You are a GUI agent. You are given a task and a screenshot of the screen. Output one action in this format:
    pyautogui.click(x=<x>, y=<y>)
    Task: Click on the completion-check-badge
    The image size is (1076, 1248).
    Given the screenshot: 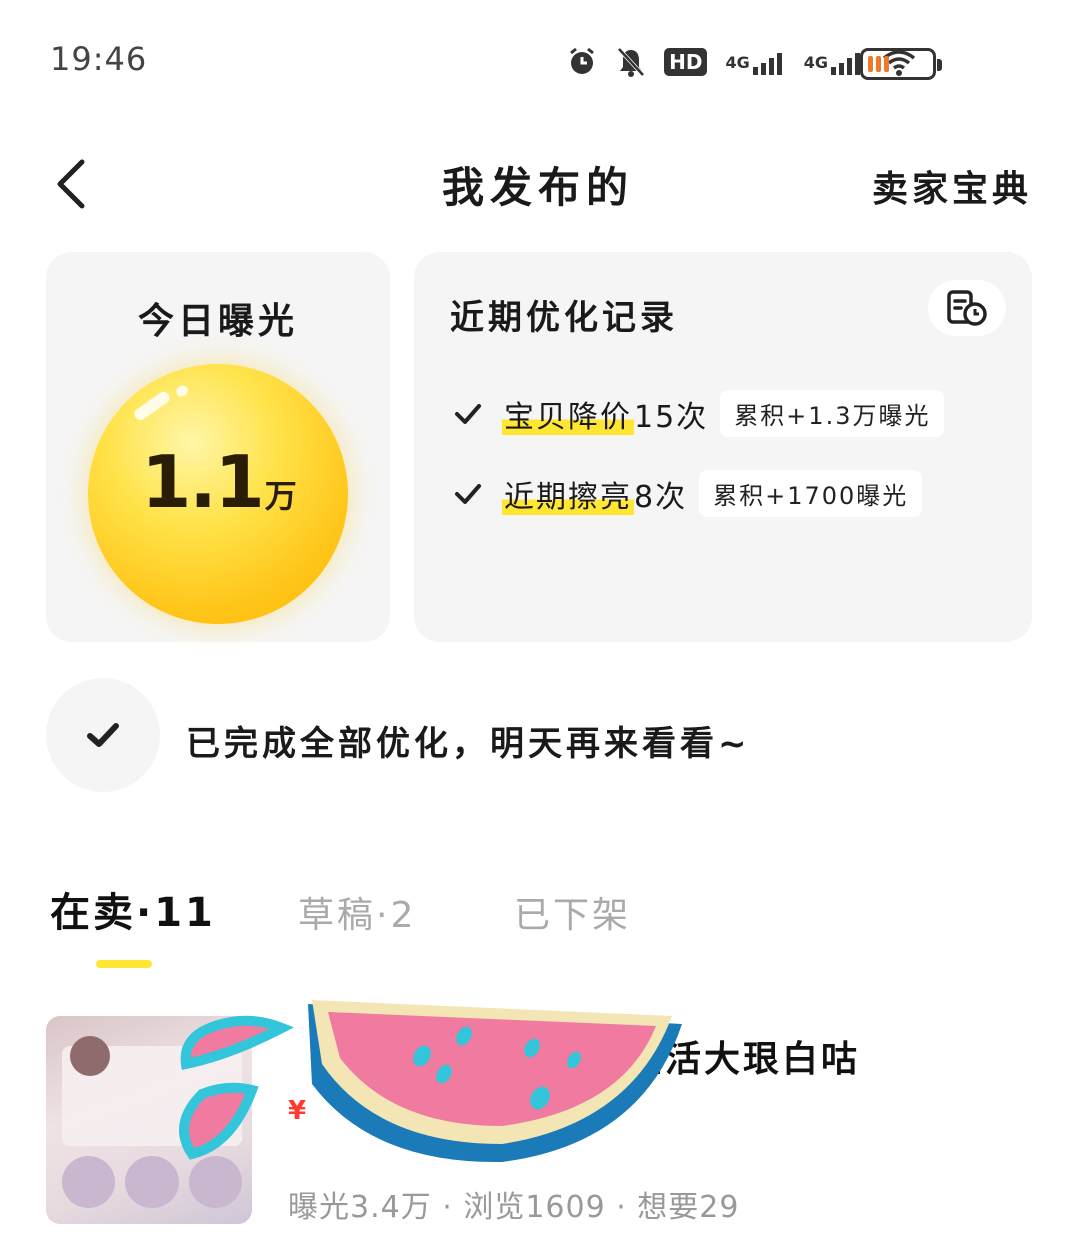 What is the action you would take?
    pyautogui.click(x=103, y=735)
    